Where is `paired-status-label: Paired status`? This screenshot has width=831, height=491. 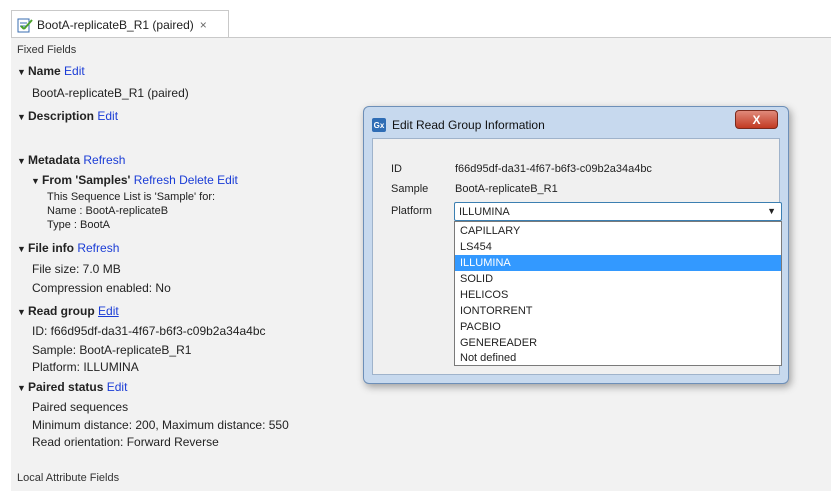
paired-status-label: Paired status is located at coordinates (66, 387).